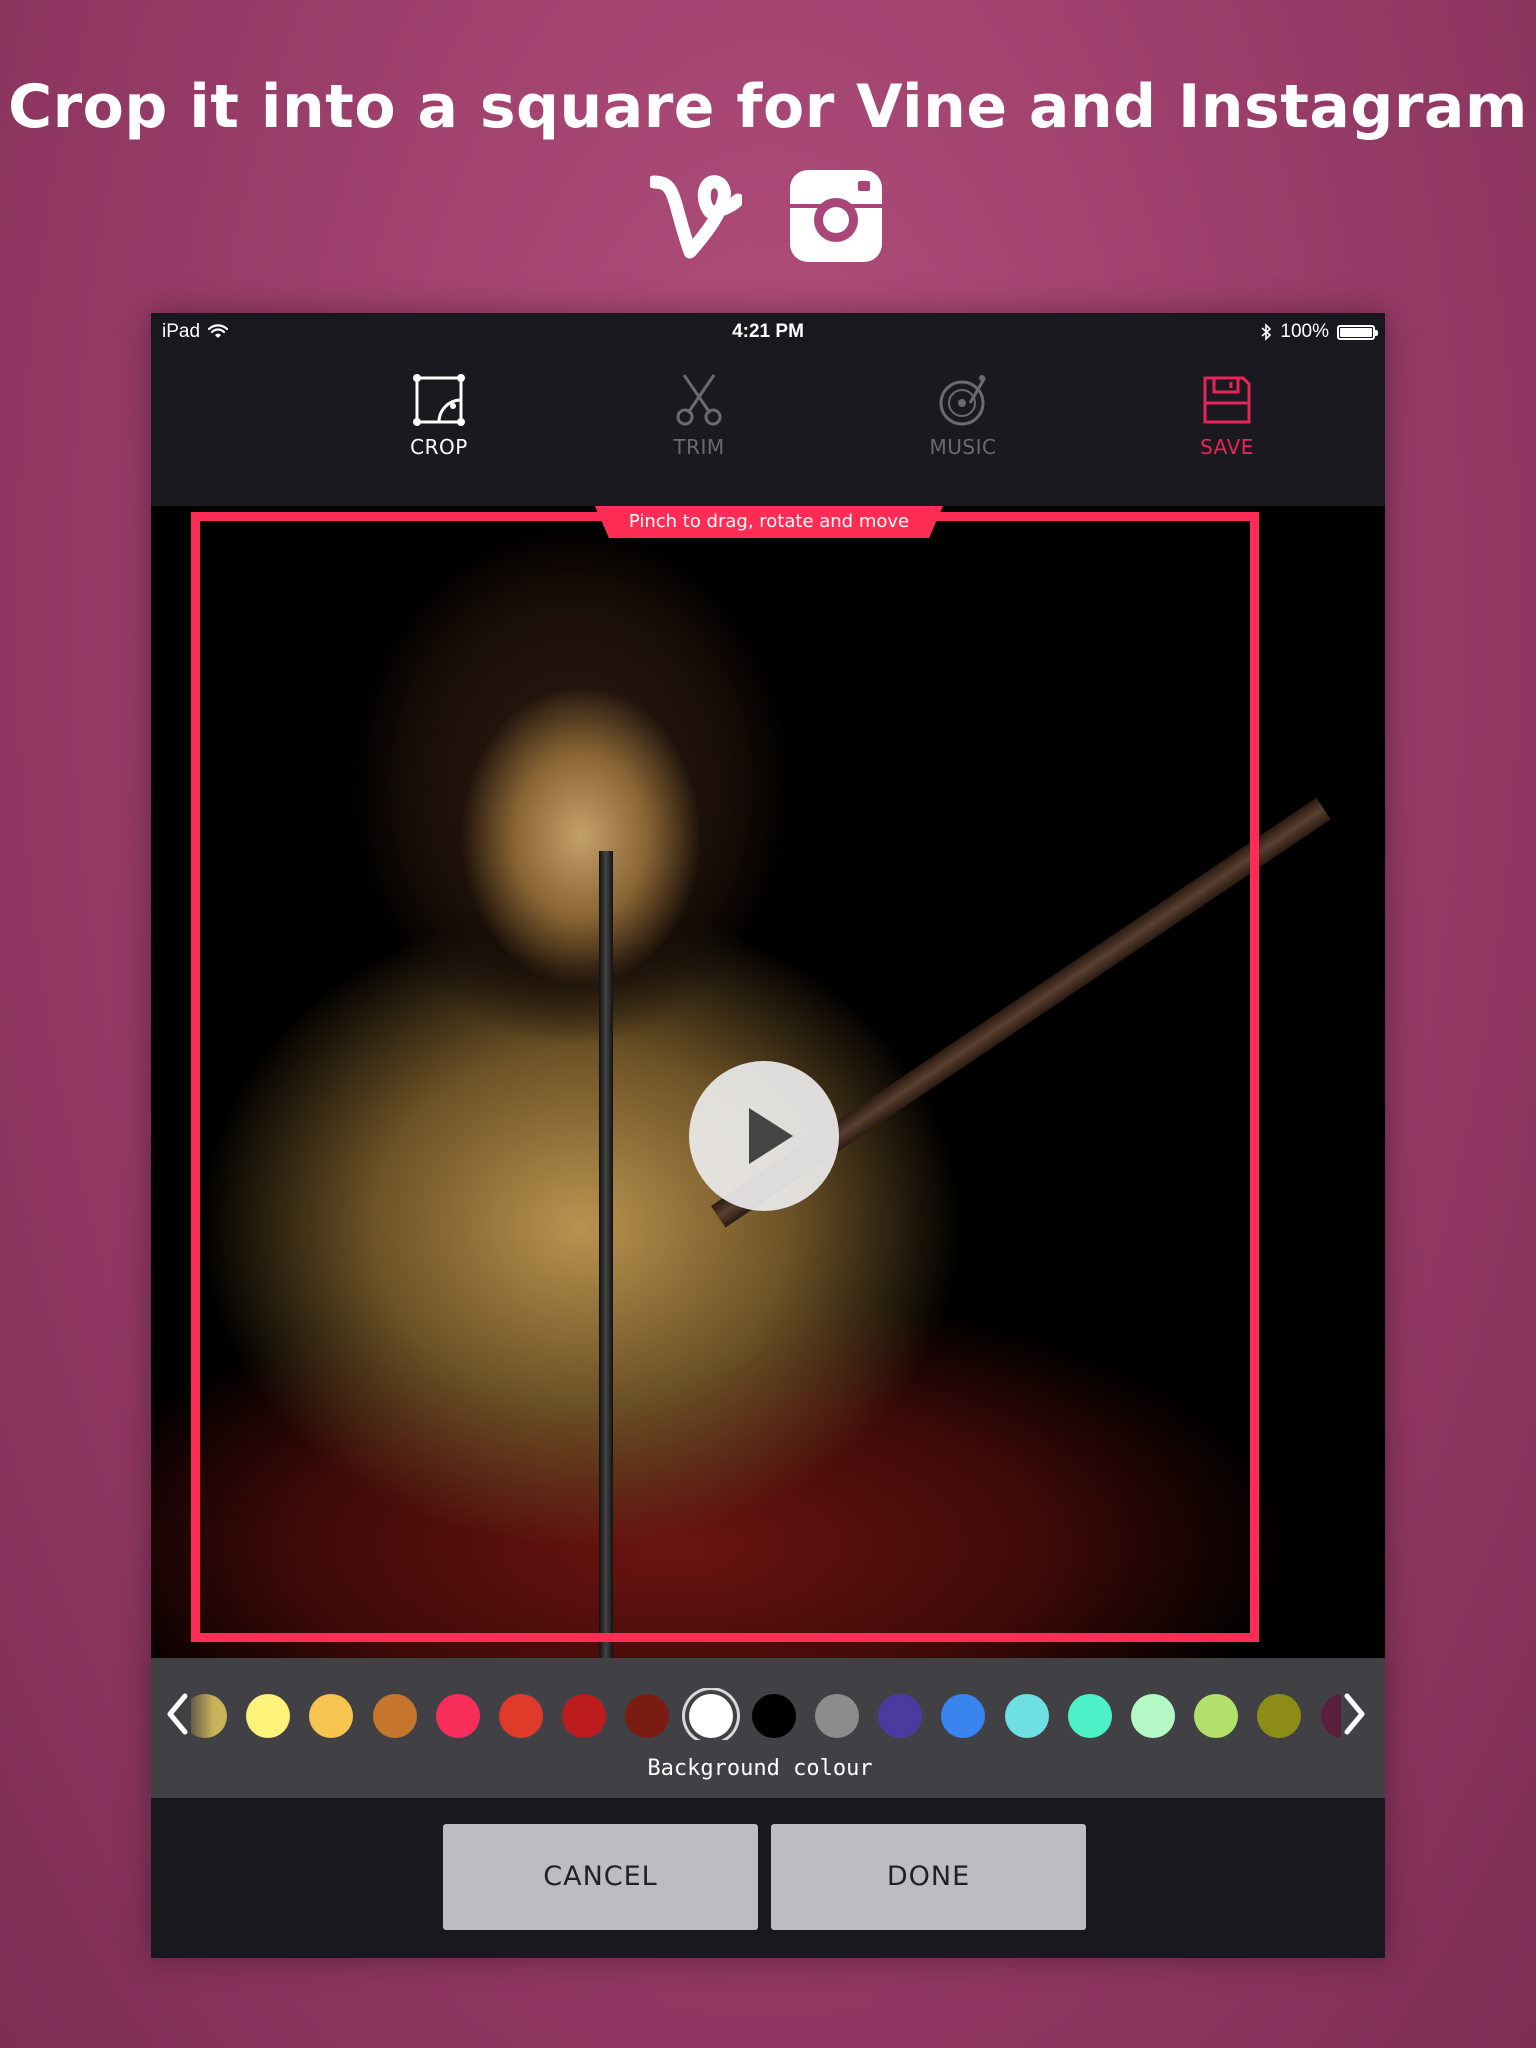  Describe the element at coordinates (836, 216) in the screenshot. I see `instagram-logo-icon` at that location.